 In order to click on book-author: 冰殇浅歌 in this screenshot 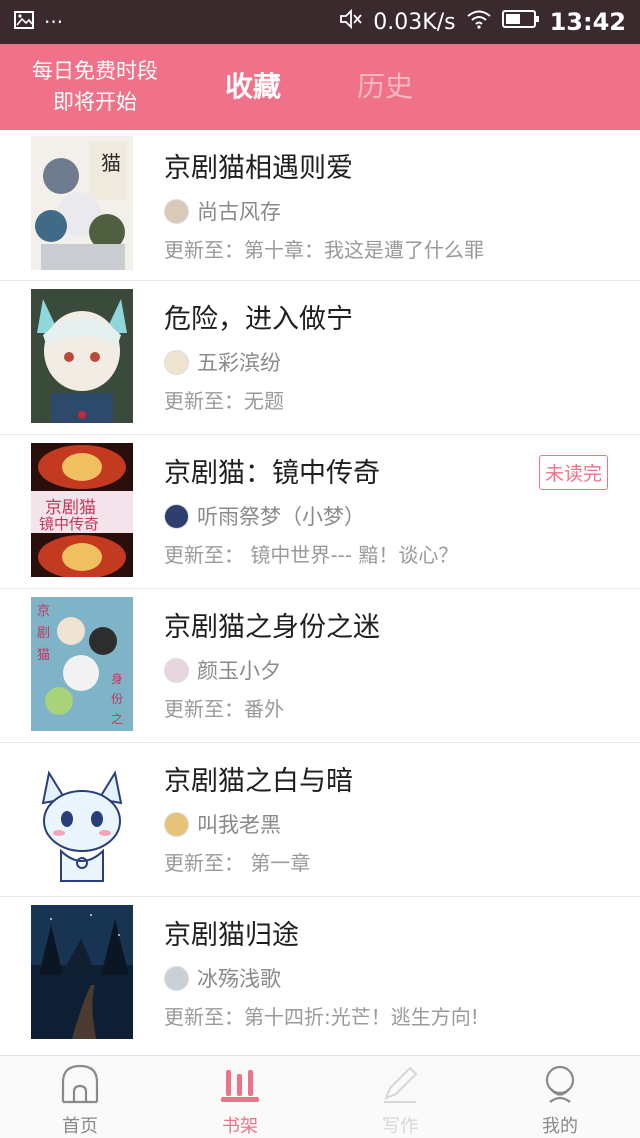, I will do `click(222, 978)`.